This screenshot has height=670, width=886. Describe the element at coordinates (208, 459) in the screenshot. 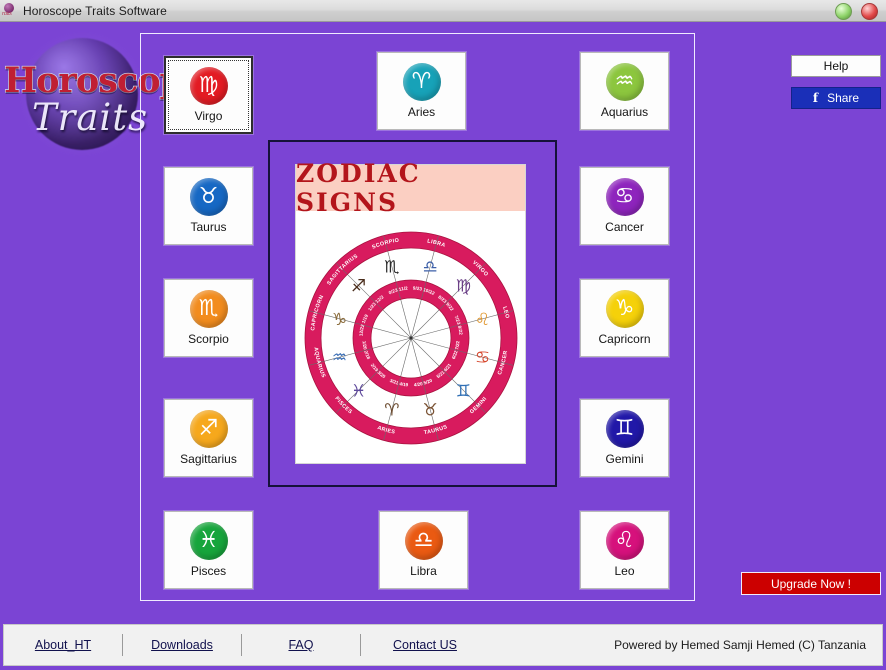

I see `sign-label: Sagittarius` at that location.